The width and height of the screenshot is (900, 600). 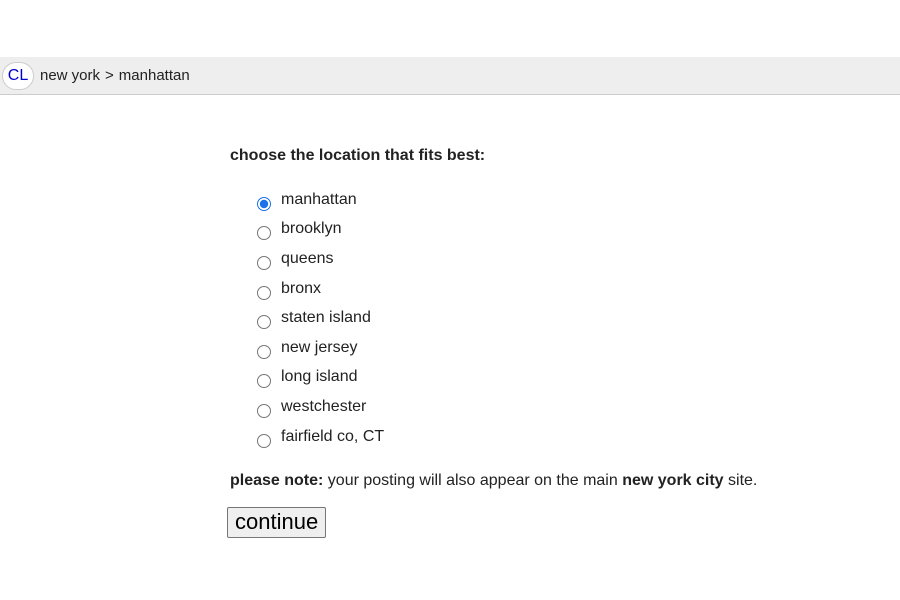 I want to click on location-option-label-wrap: queens, so click(x=295, y=259).